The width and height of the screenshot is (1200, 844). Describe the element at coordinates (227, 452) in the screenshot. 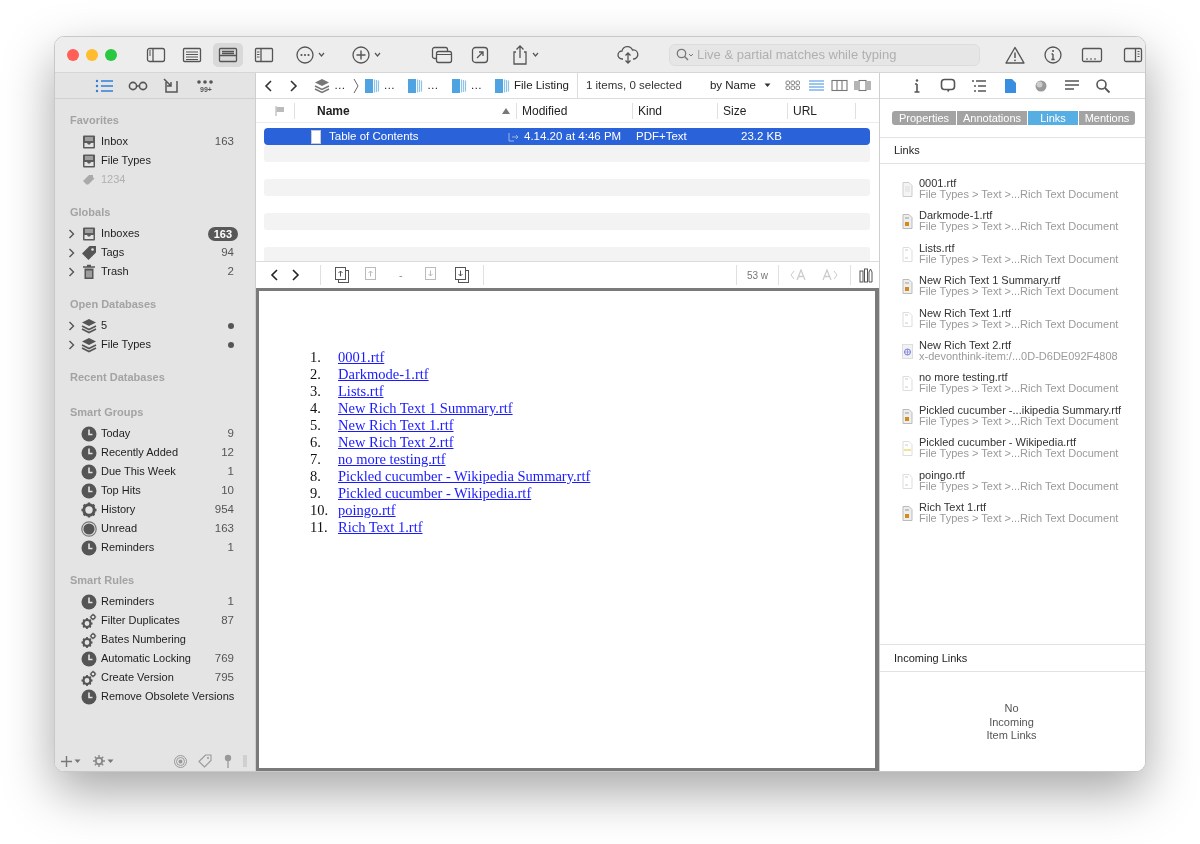

I see `count: 12` at that location.